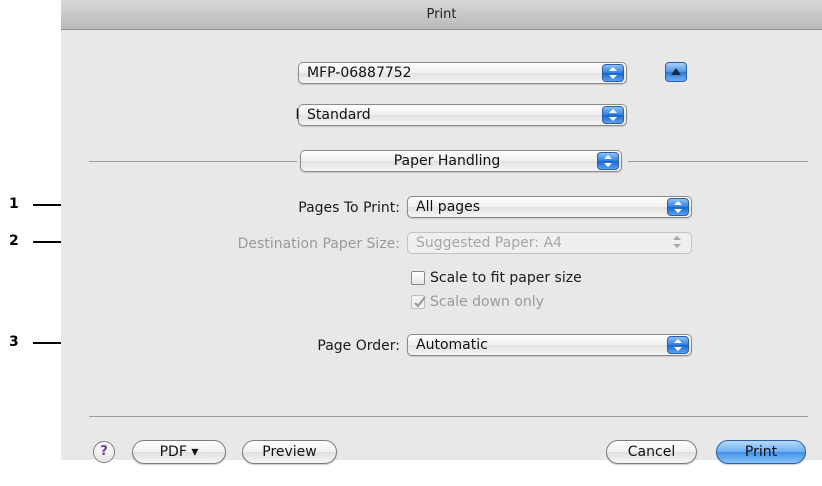 The height and width of the screenshot is (486, 822). Describe the element at coordinates (193, 161) in the screenshot. I see `separator-left` at that location.